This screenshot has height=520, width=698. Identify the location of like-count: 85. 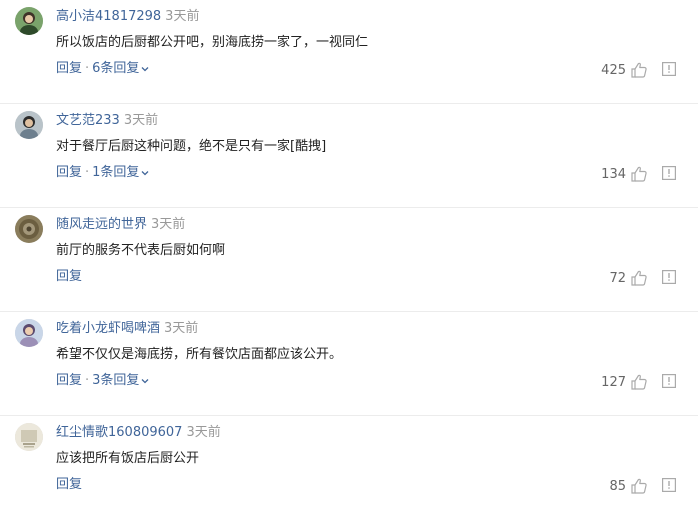
(617, 486).